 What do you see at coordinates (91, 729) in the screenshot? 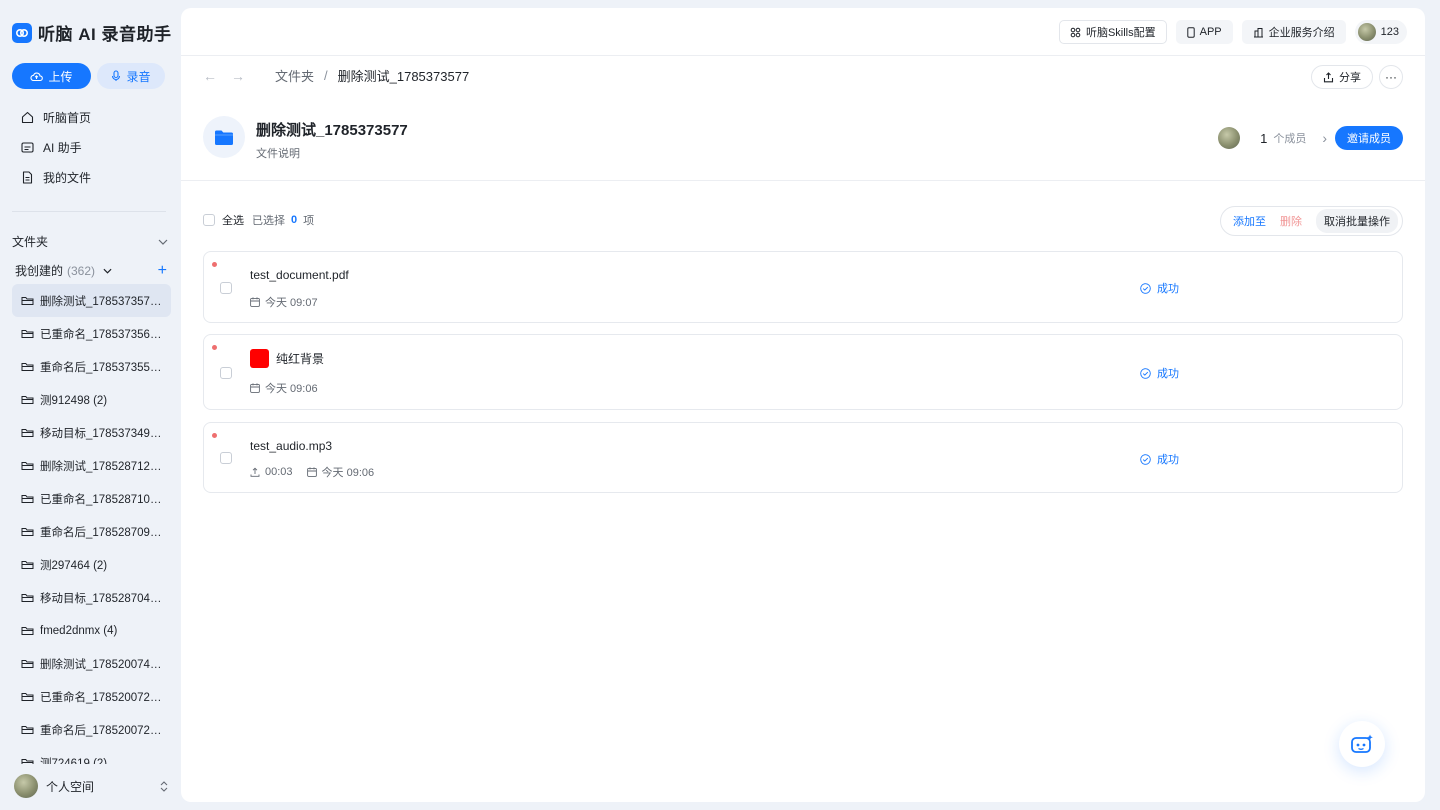
I see `folder-item: 重命名后_1785200720 (2)` at bounding box center [91, 729].